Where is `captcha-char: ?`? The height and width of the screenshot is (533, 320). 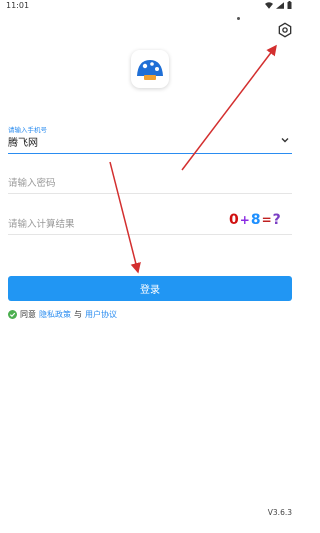
captcha-char: ? is located at coordinates (276, 220).